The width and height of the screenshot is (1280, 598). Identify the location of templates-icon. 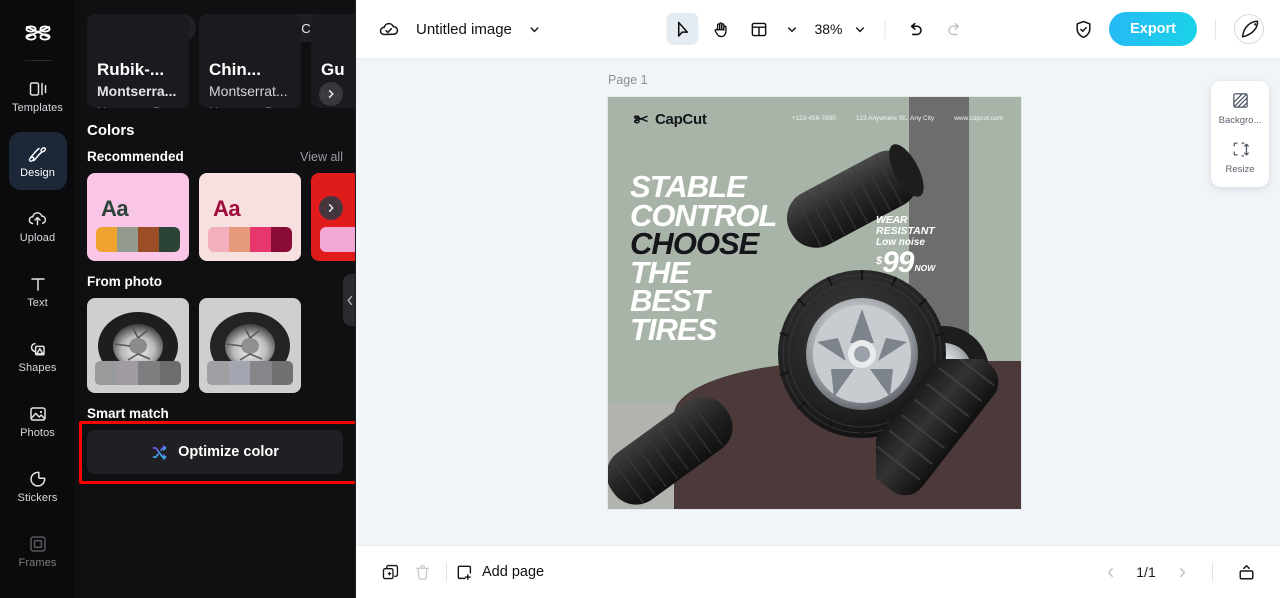
(38, 89).